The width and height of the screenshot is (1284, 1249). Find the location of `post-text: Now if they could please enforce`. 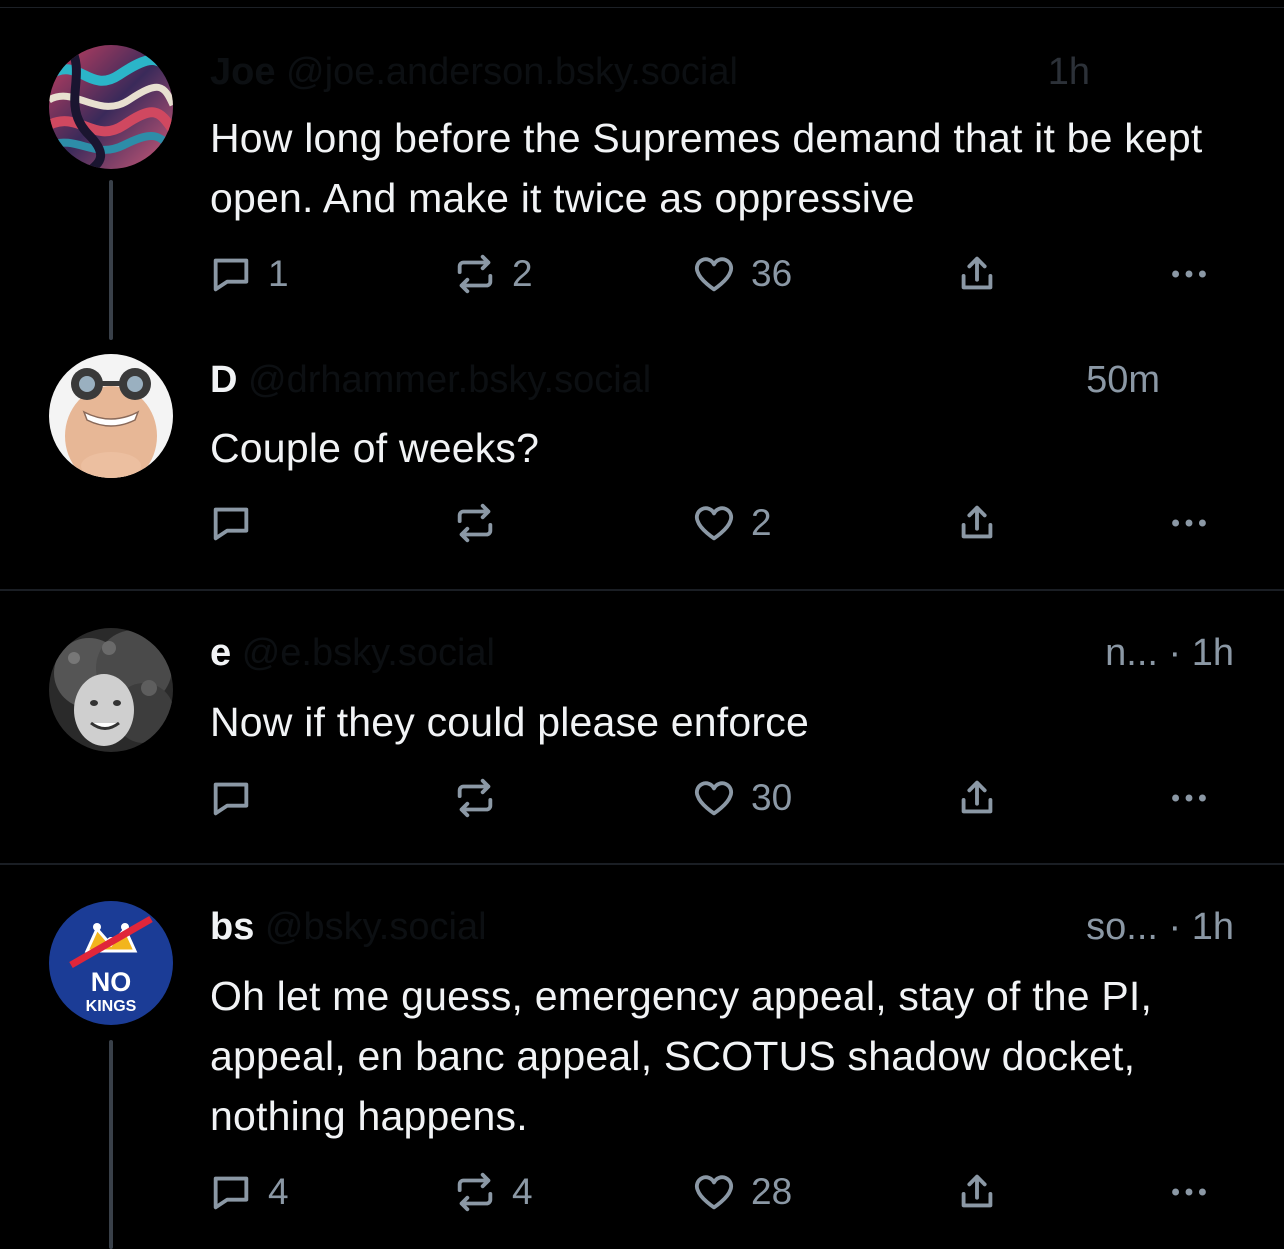

post-text: Now if they could please enforce is located at coordinates (509, 722).